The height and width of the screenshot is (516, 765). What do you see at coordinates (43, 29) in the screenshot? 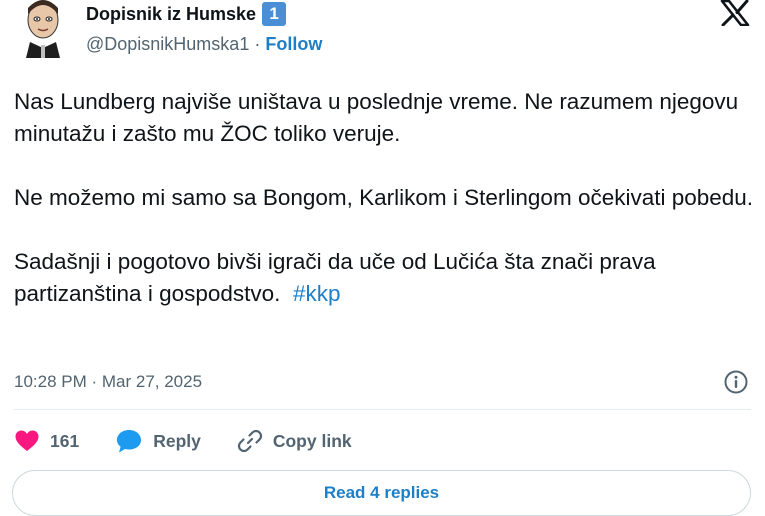
I see `avatar` at bounding box center [43, 29].